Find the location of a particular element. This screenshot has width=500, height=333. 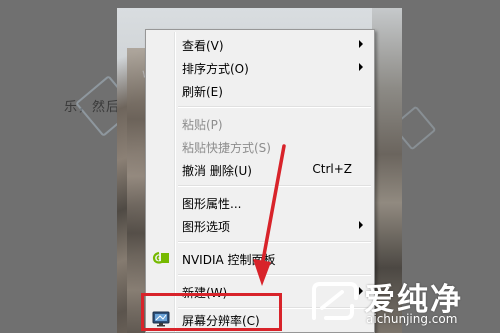

menu-item-graphics-options: 图形选项 is located at coordinates (260, 225).